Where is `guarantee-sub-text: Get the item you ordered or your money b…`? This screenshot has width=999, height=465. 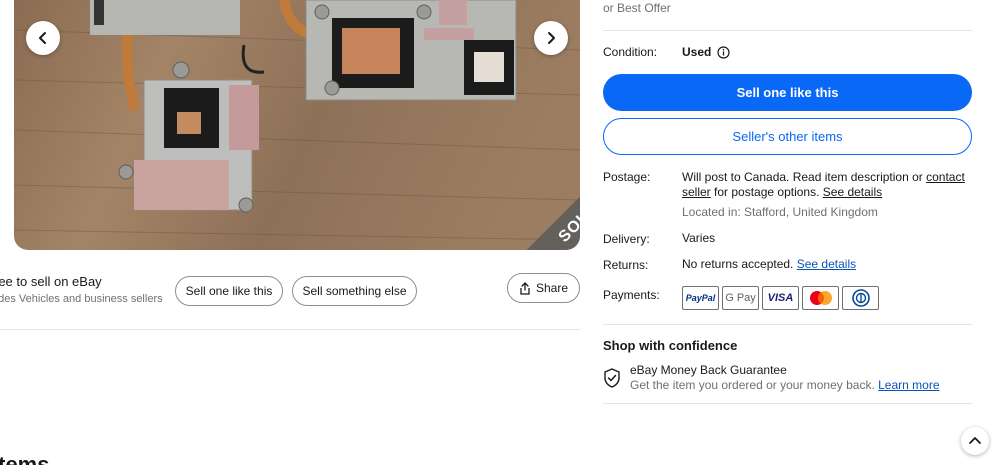
guarantee-sub-text: Get the item you ordered or your money b… is located at coordinates (754, 385).